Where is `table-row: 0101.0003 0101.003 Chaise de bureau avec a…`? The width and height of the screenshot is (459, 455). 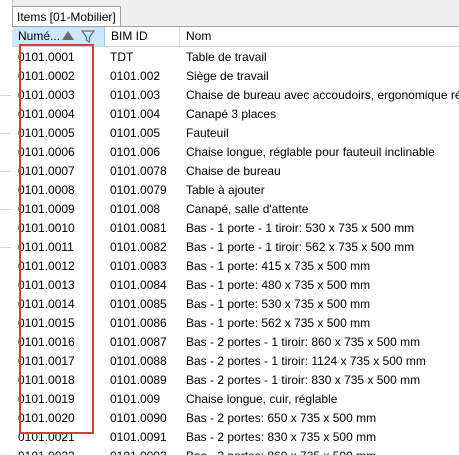 table-row: 0101.0003 0101.003 Chaise de bureau avec a… is located at coordinates (235, 95).